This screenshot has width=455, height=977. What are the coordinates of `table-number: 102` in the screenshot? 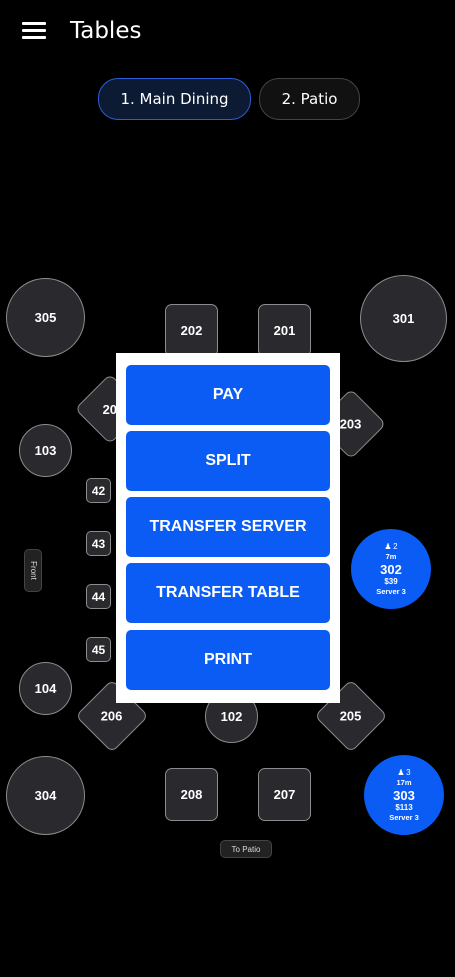 It's located at (231, 716).